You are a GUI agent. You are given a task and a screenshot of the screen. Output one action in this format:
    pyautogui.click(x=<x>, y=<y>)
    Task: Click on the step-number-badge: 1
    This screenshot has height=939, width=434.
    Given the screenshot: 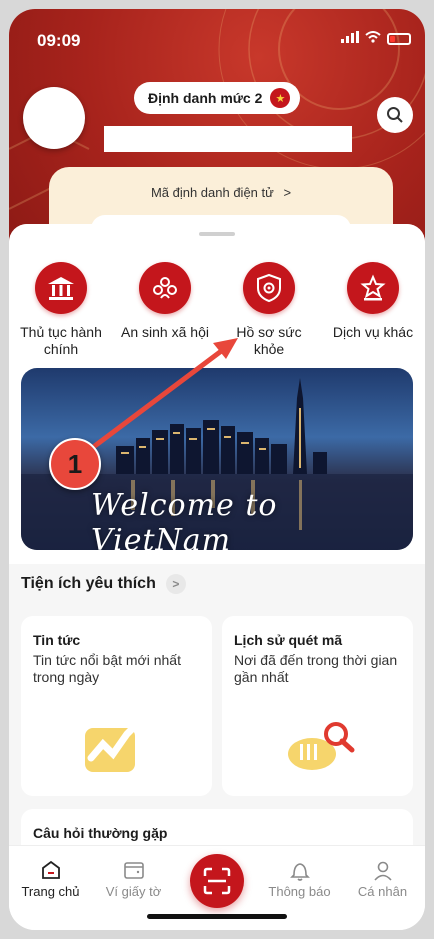 What is the action you would take?
    pyautogui.click(x=75, y=464)
    